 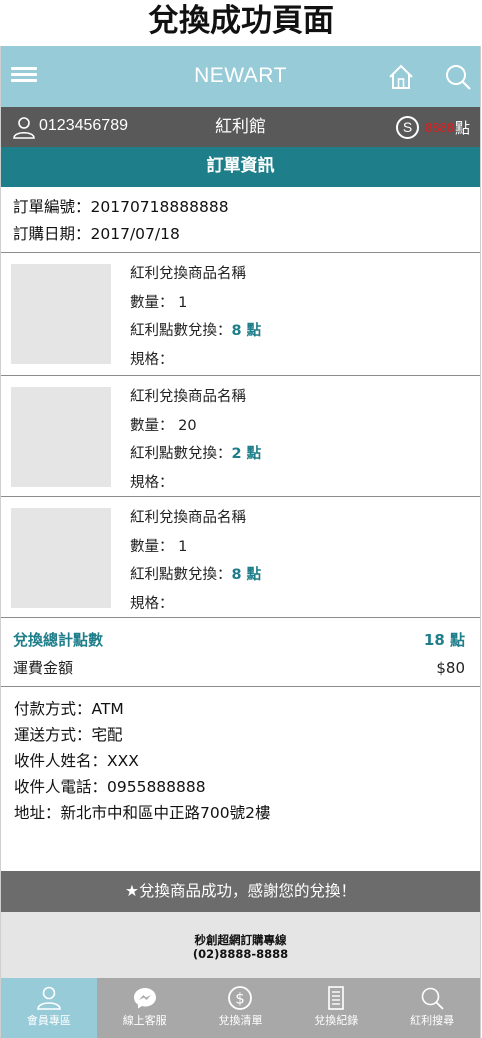 I want to click on home-icon, so click(x=401, y=77).